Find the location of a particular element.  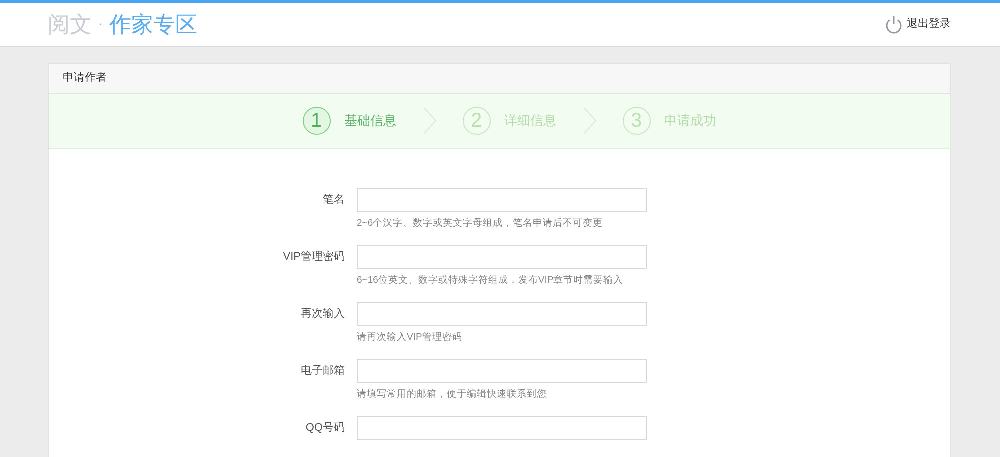

step-number: 1 is located at coordinates (316, 121).